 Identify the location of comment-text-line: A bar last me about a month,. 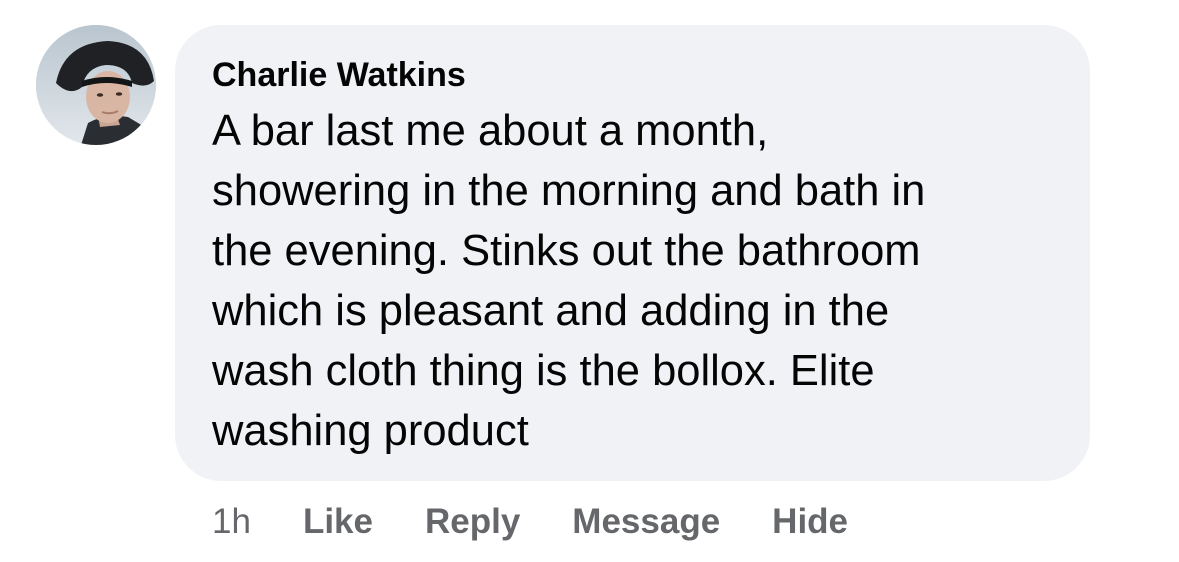
(490, 131).